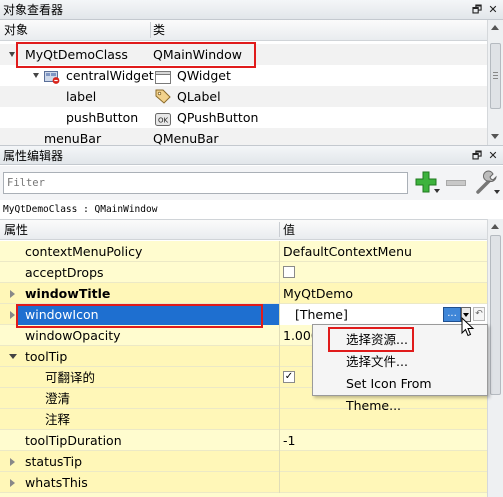 This screenshot has height=497, width=503. Describe the element at coordinates (58, 398) in the screenshot. I see `property-name: 澄清` at that location.